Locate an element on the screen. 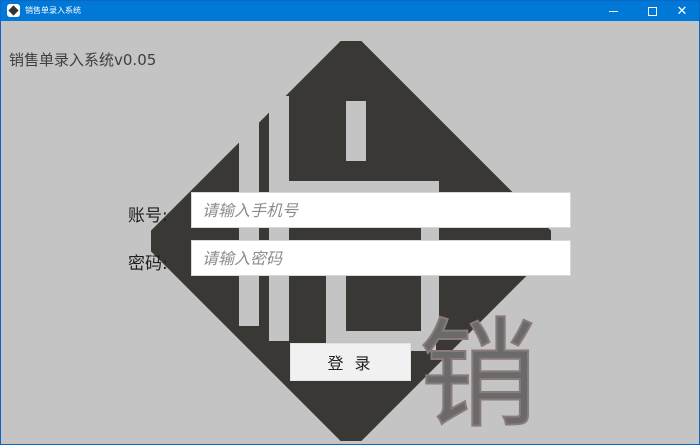  account-input is located at coordinates (381, 210).